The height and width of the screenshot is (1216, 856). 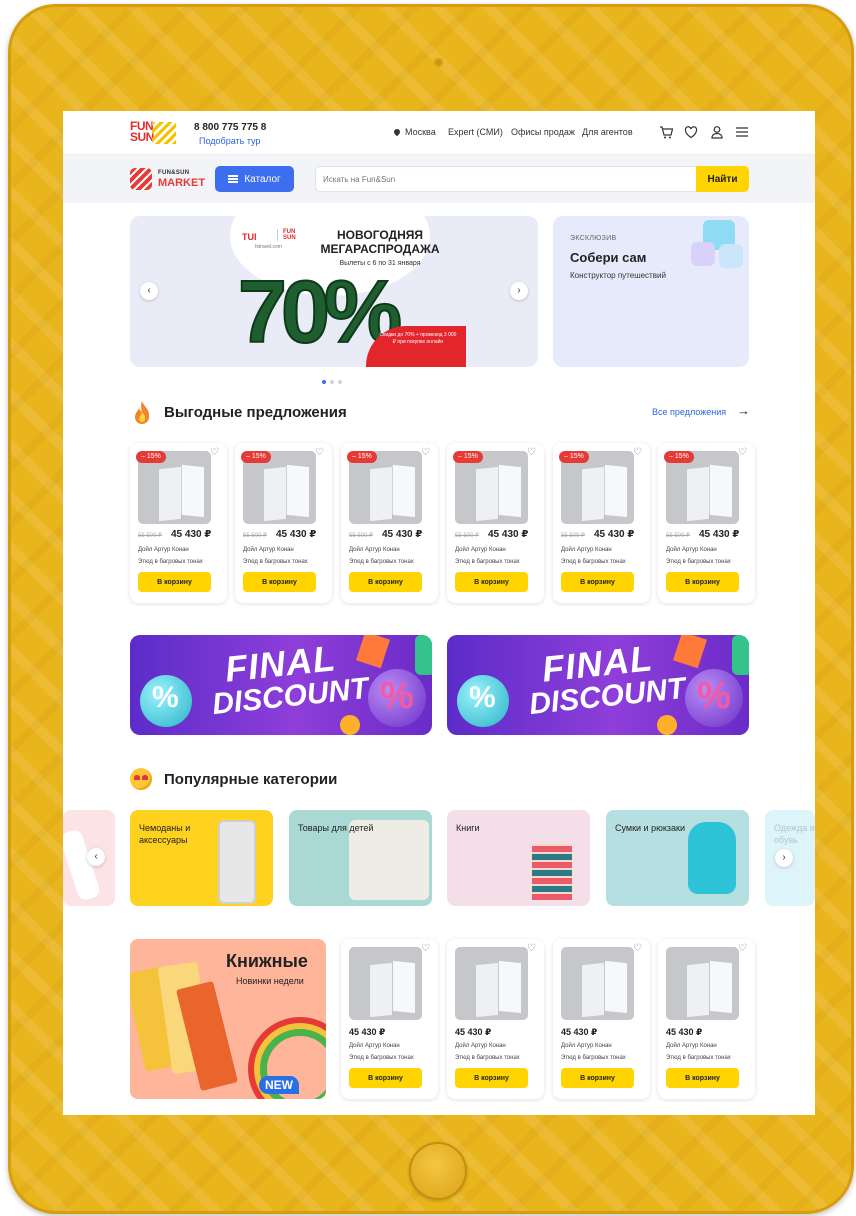 I want to click on pick-tour-link: Подобрать тур, so click(x=229, y=141).